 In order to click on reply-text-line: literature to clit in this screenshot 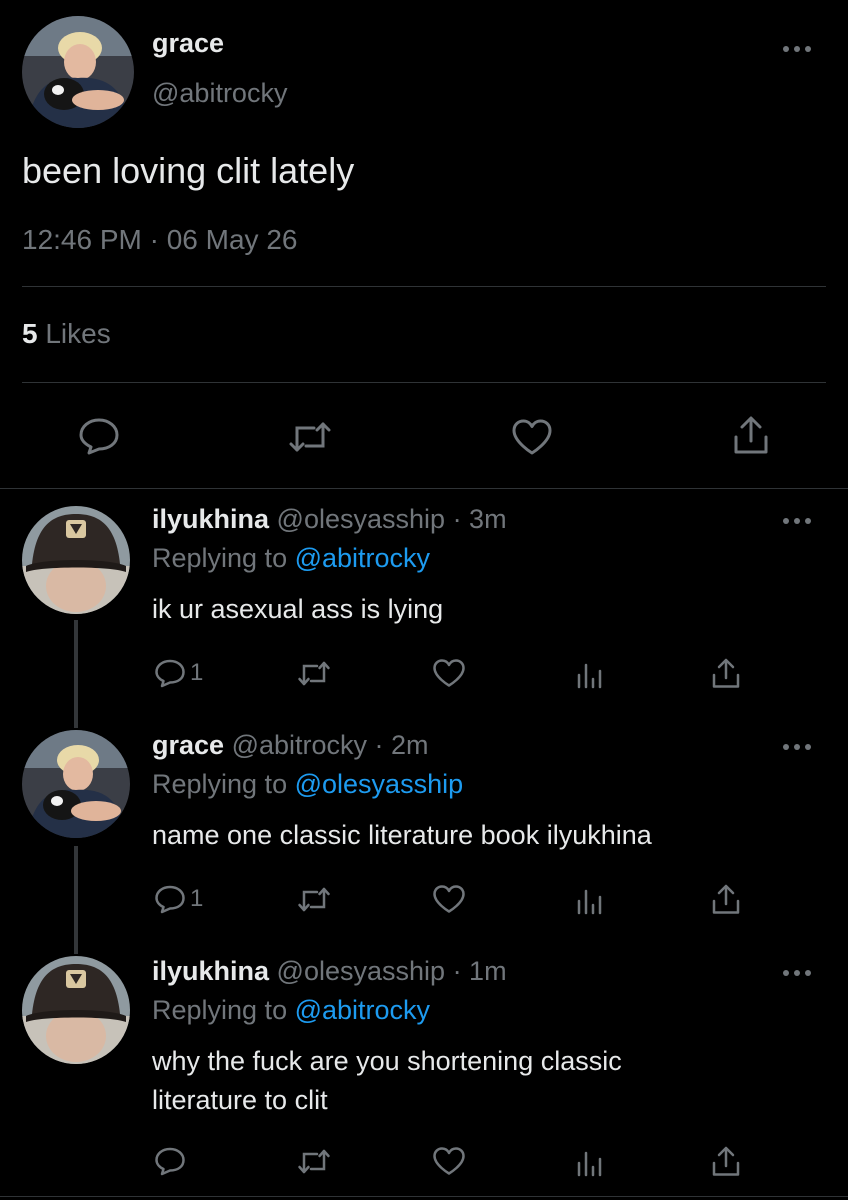, I will do `click(240, 1100)`.